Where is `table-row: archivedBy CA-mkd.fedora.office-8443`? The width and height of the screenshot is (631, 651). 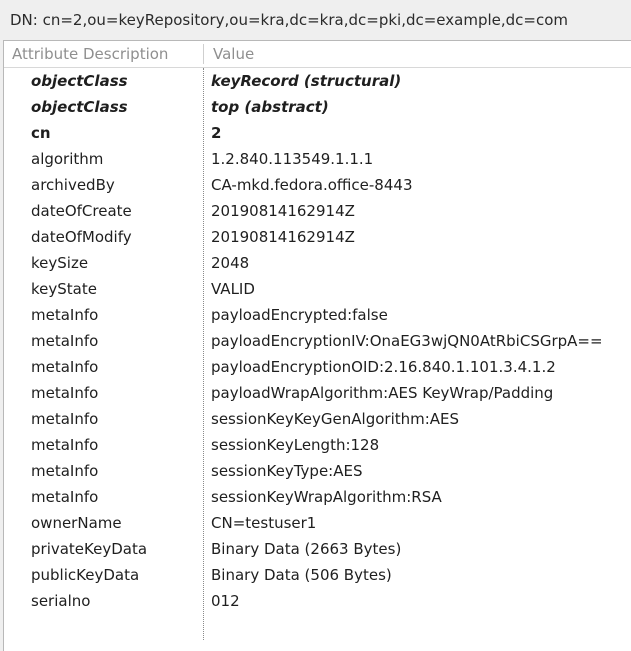 table-row: archivedBy CA-mkd.fedora.office-8443 is located at coordinates (317, 185).